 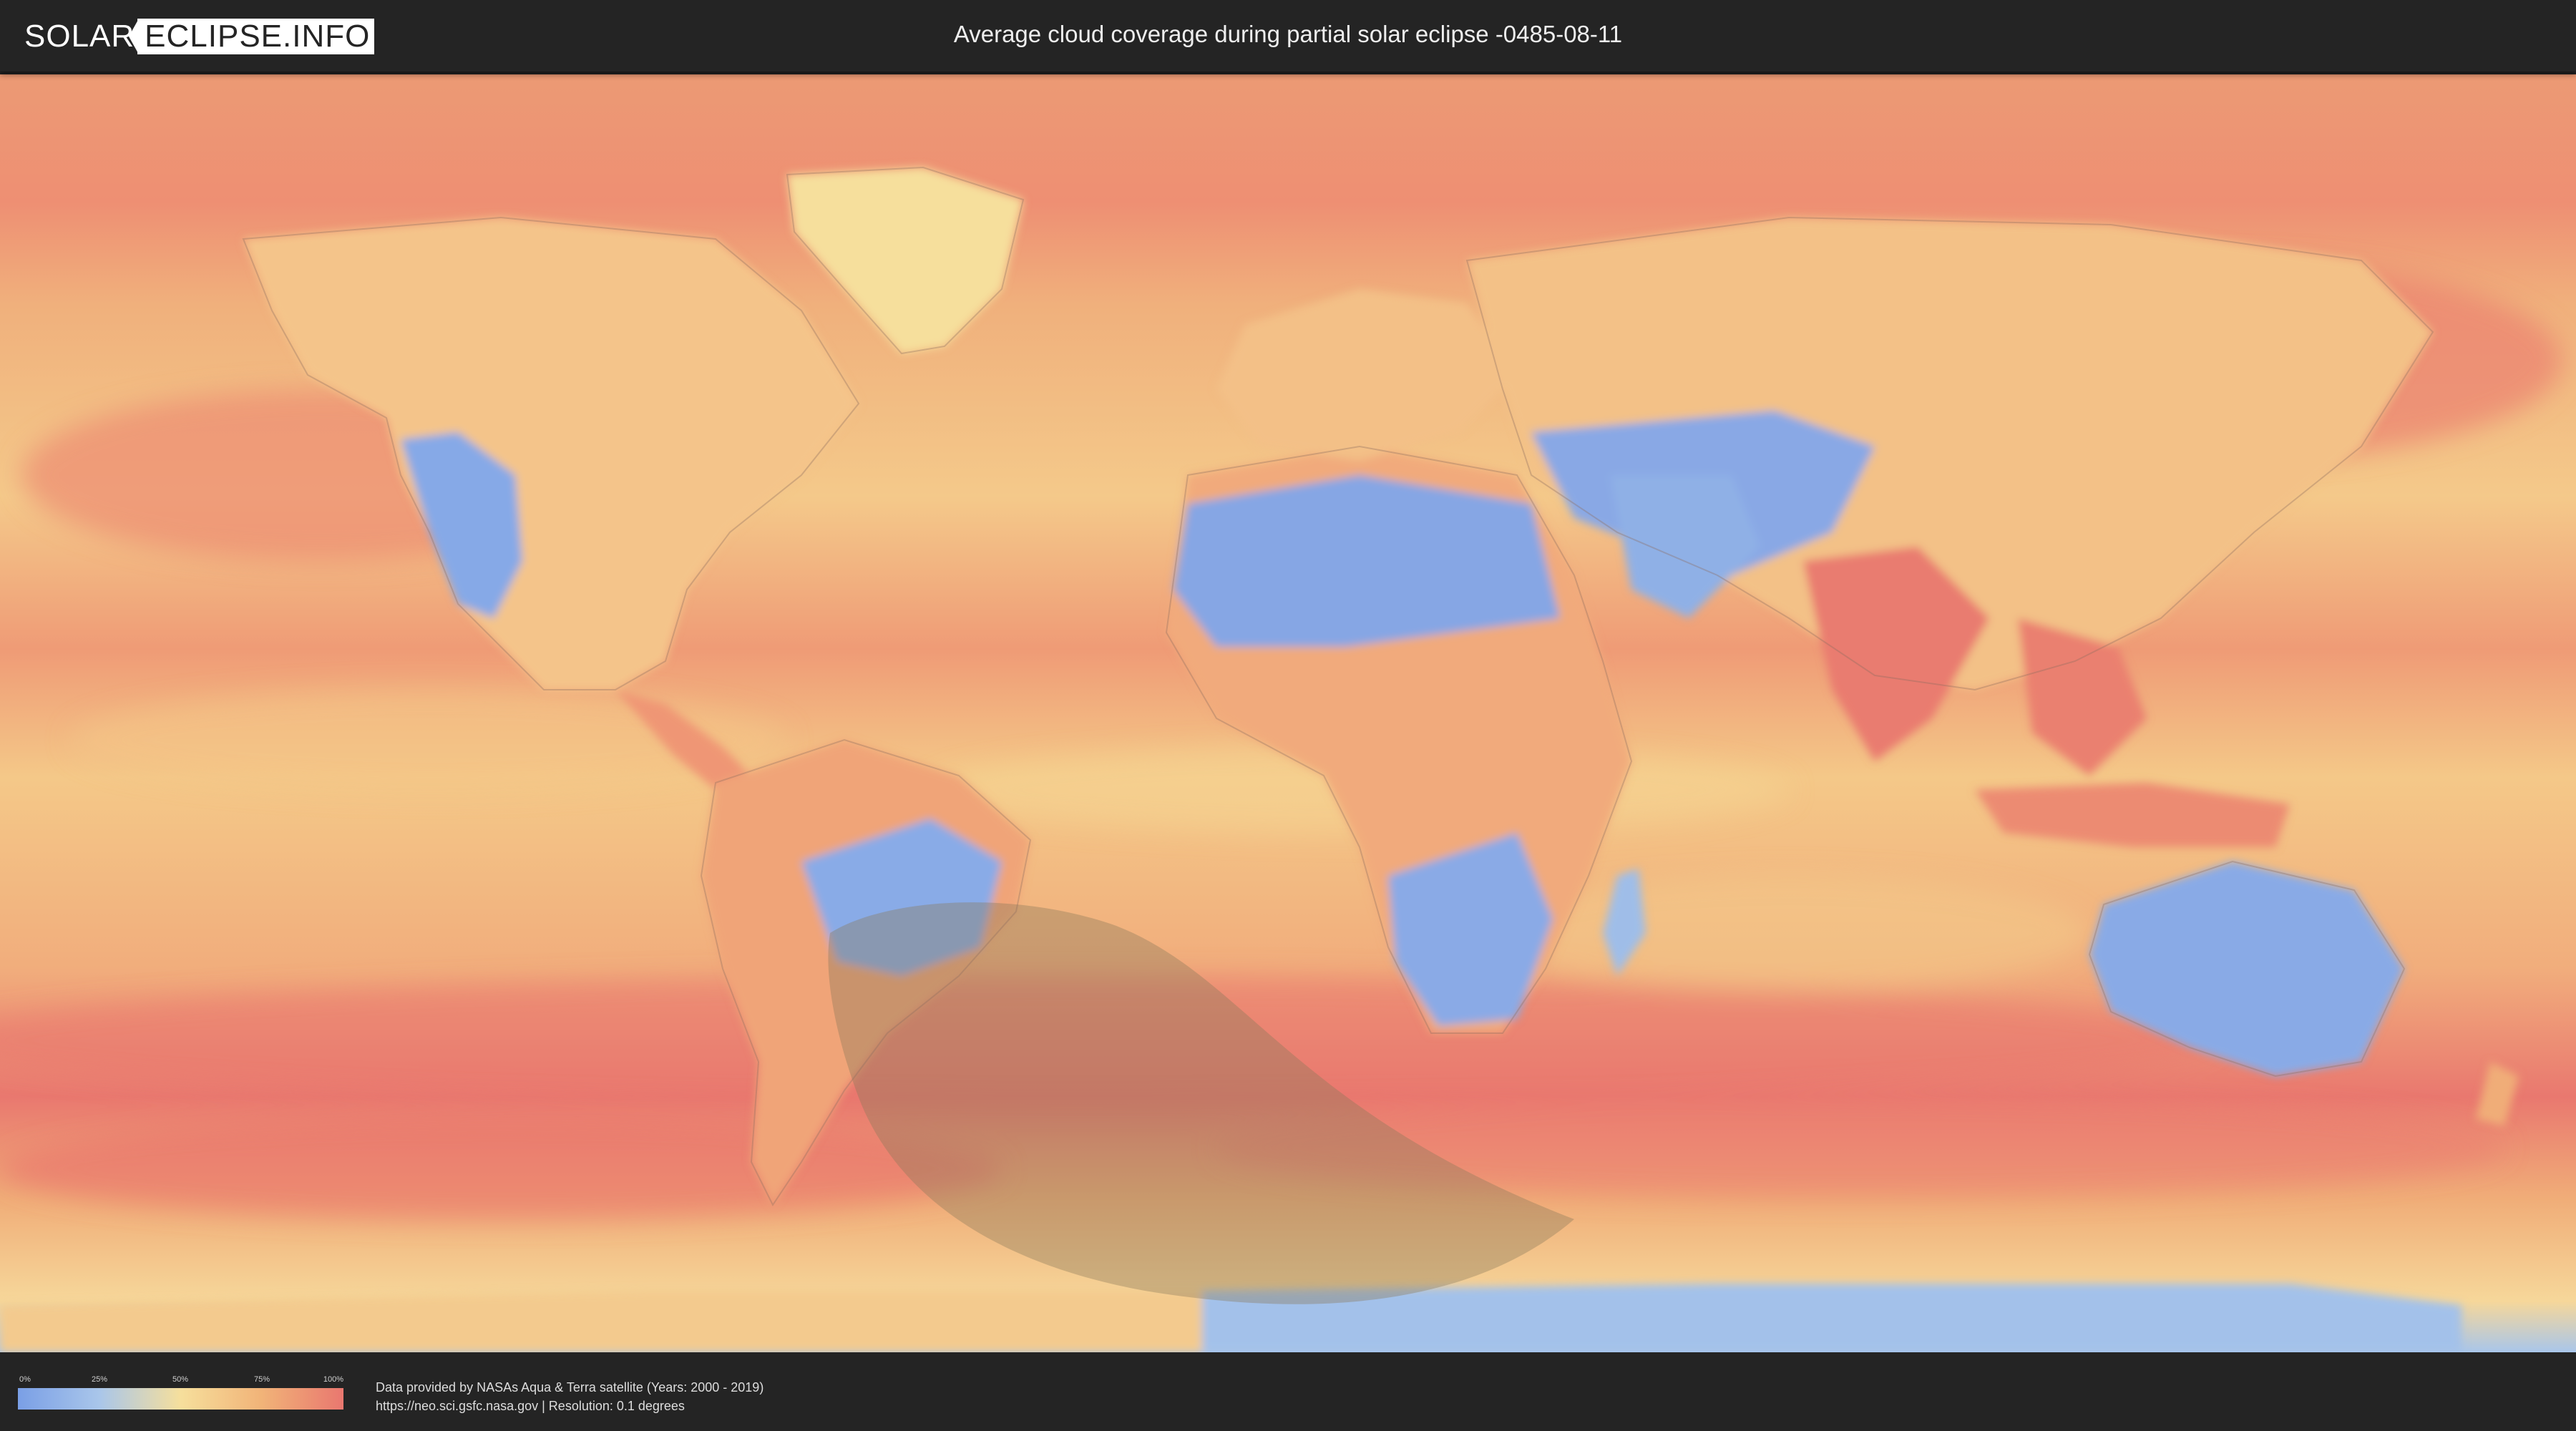 I want to click on legend-tick-0: 0%, so click(x=25, y=1379).